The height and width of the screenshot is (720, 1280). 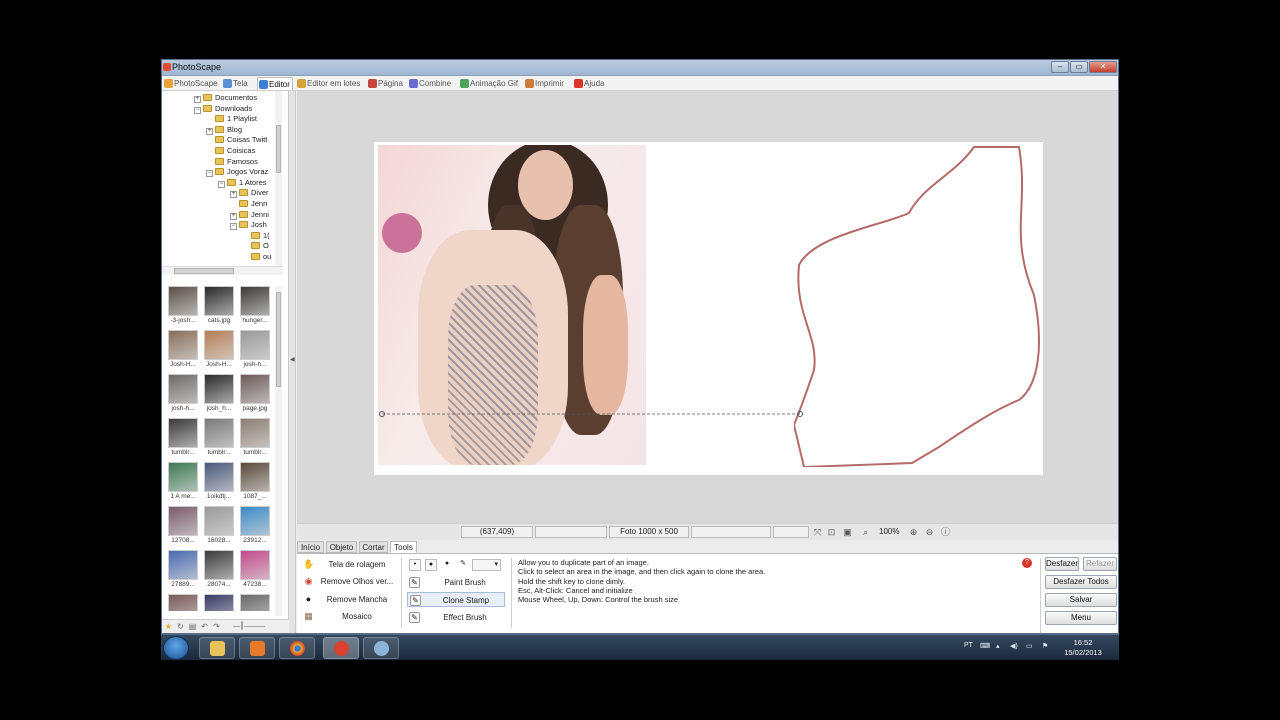 I want to click on tree-folder: + Diver, so click(x=249, y=193).